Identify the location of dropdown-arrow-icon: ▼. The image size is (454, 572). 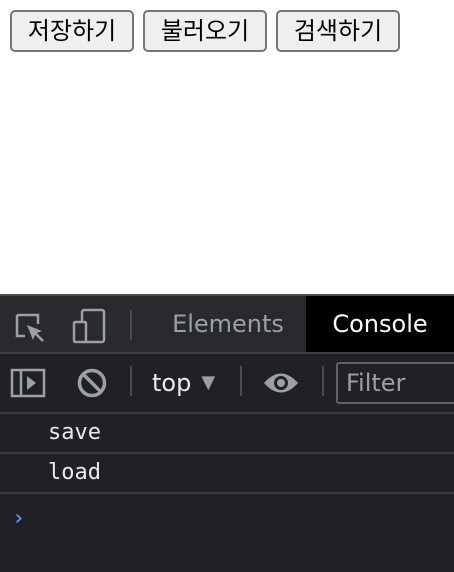
(208, 382).